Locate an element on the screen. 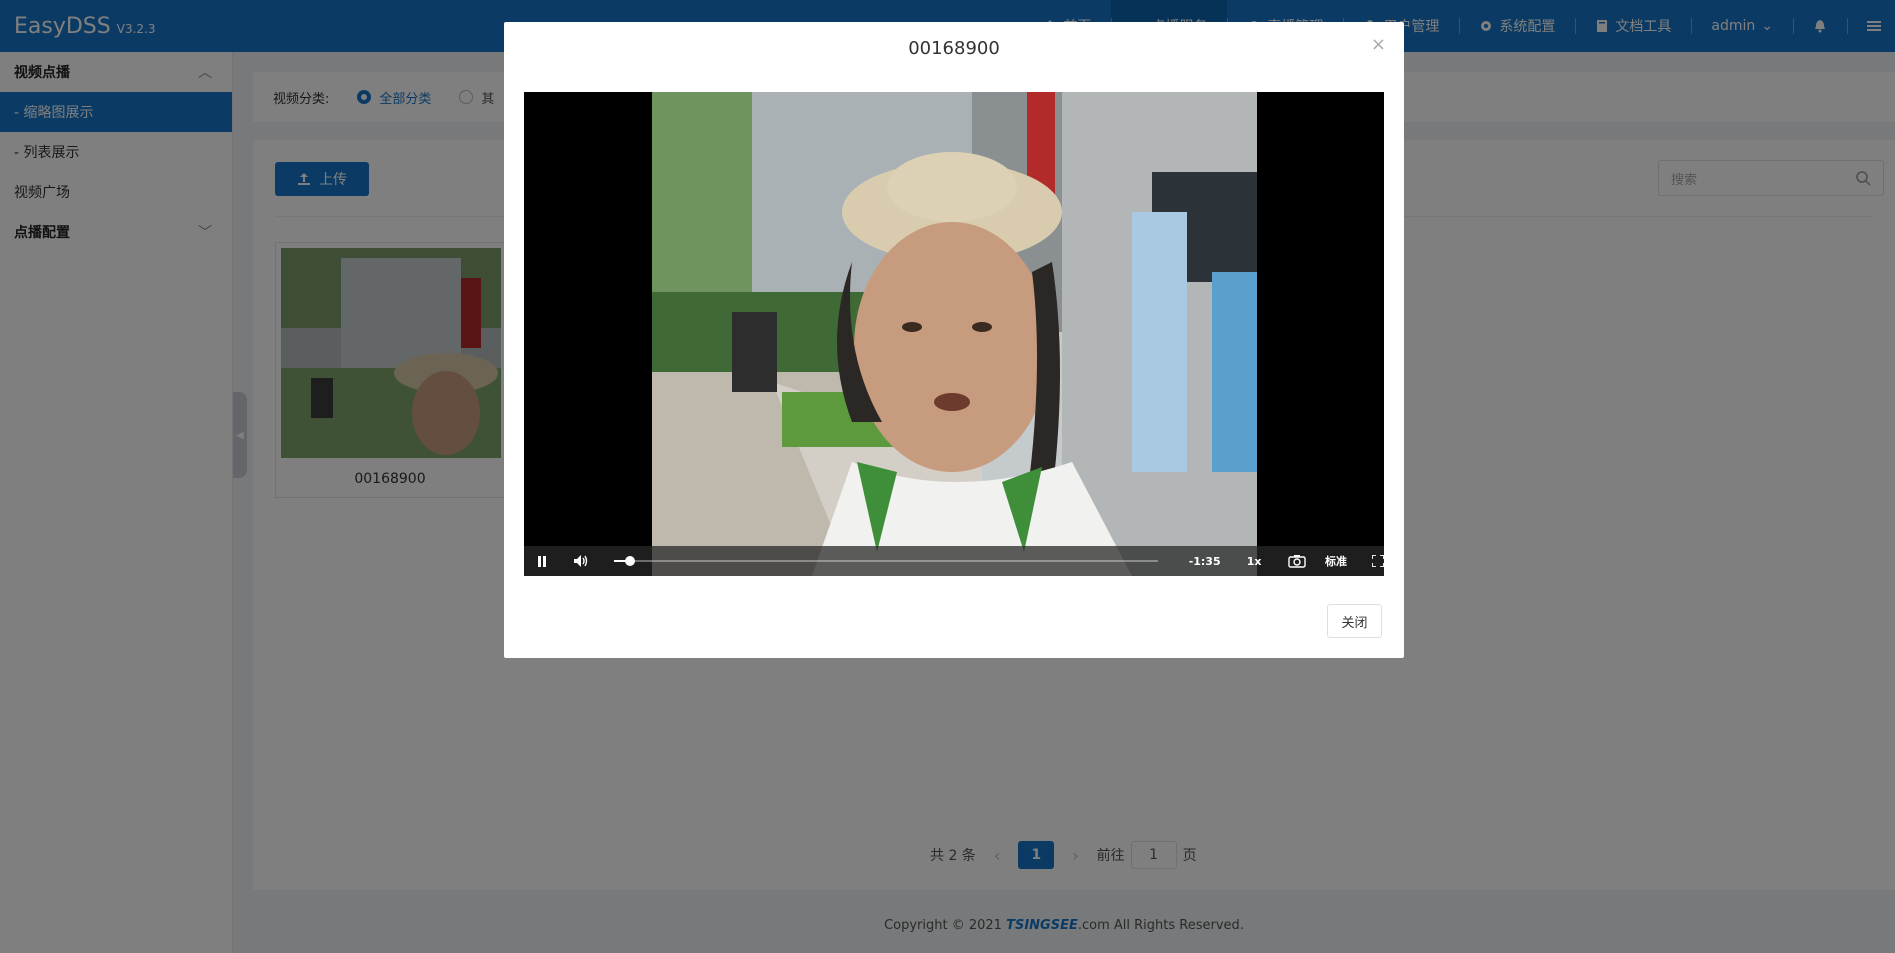  time-remaining: -1:35 is located at coordinates (1204, 561).